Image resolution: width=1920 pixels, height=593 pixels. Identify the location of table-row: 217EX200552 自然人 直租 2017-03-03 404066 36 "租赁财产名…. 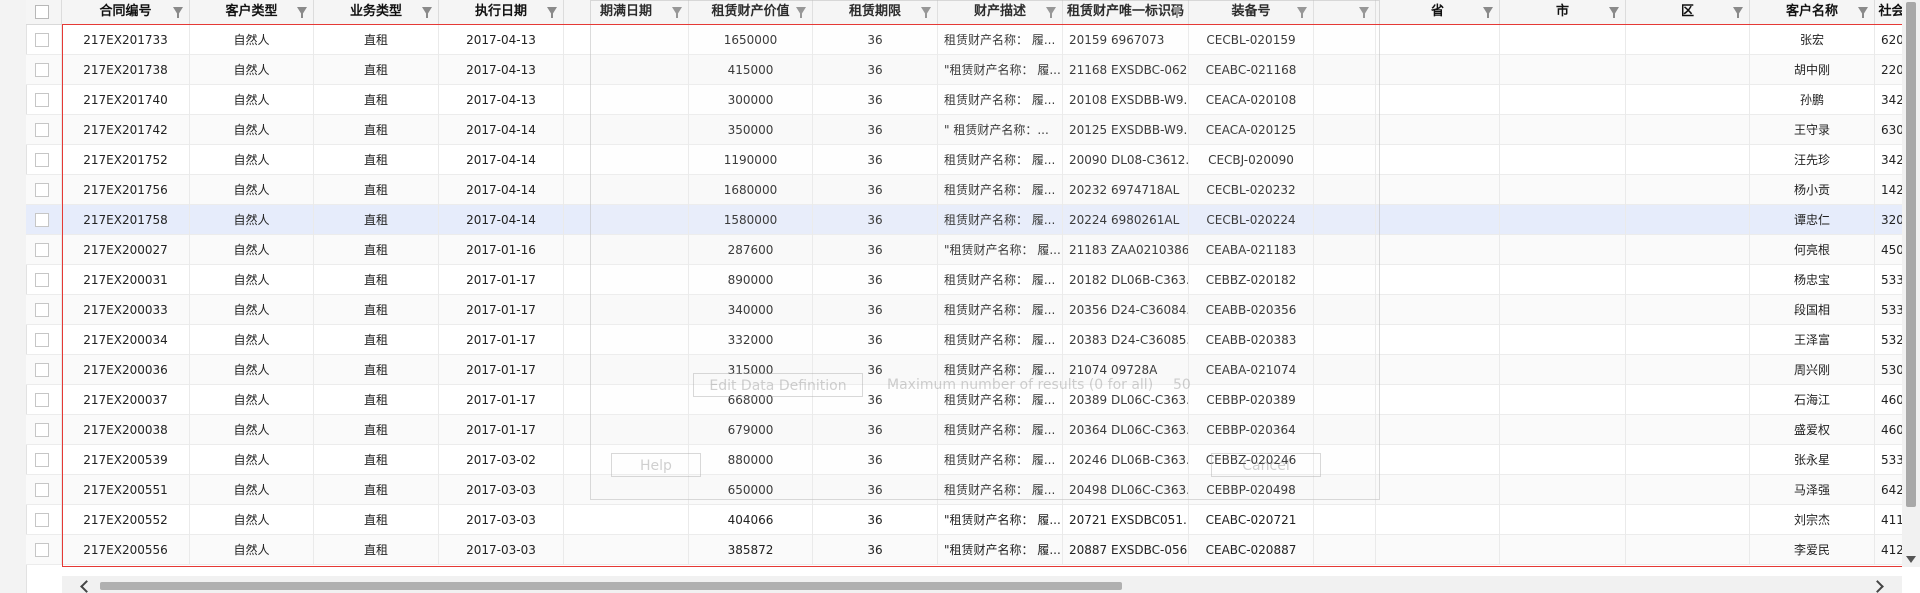
(973, 520).